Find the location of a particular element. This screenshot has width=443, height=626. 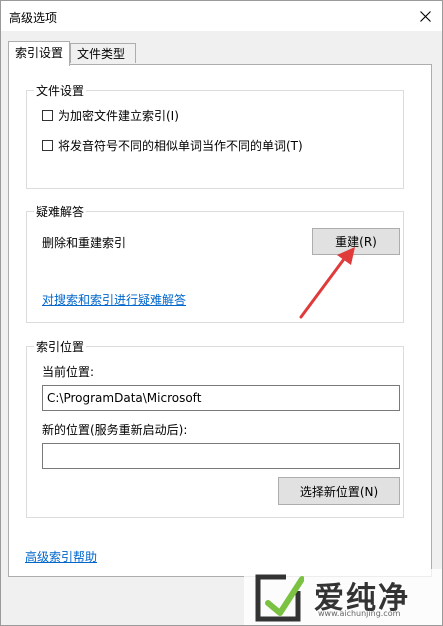

close-button is located at coordinates (425, 16).